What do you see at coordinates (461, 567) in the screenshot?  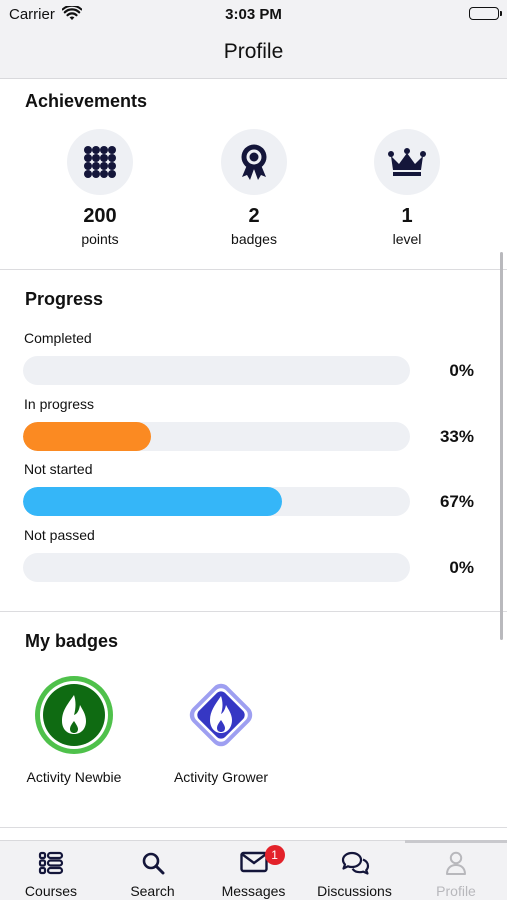 I see `progress-percent-not-passed: 0%` at bounding box center [461, 567].